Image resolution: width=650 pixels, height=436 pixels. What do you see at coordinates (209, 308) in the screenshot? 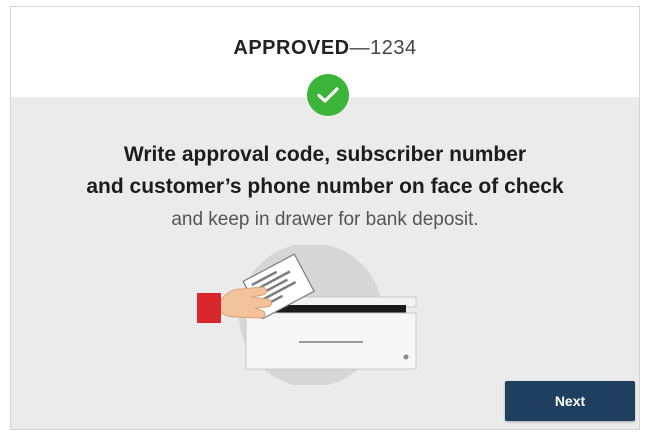
I see `red-sleeve-cuff` at bounding box center [209, 308].